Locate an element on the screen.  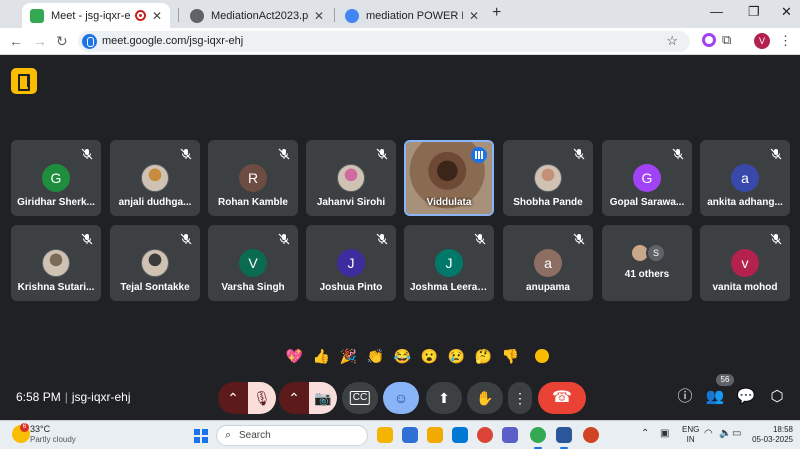
chat-icon: 💬 is located at coordinates (746, 397).